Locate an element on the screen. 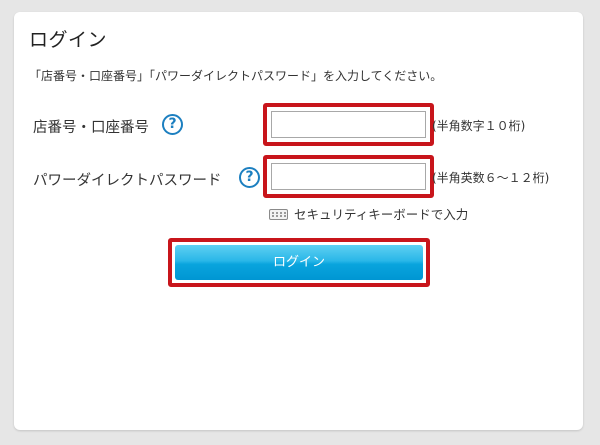  security-keyboard-link: セキュリティキーボードで入力 is located at coordinates (381, 213).